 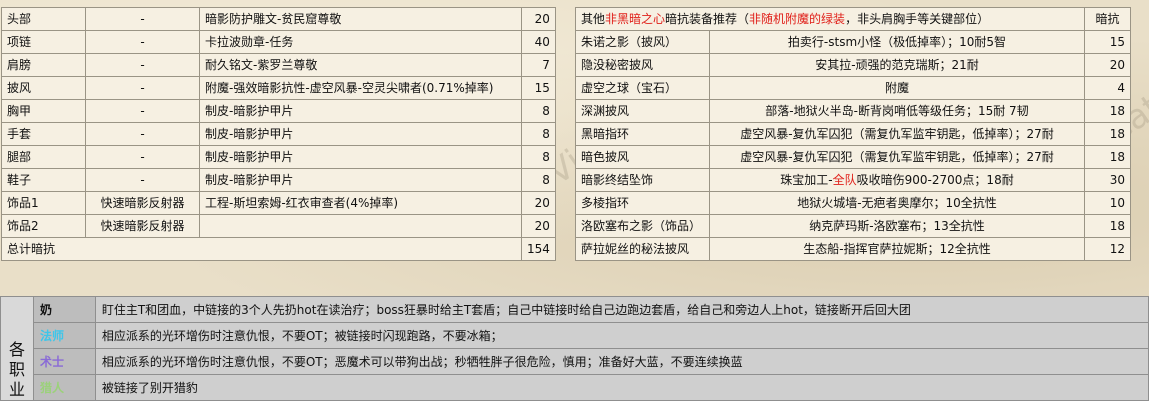 What do you see at coordinates (43, 203) in the screenshot?
I see `gear-slot: 饰品1` at bounding box center [43, 203].